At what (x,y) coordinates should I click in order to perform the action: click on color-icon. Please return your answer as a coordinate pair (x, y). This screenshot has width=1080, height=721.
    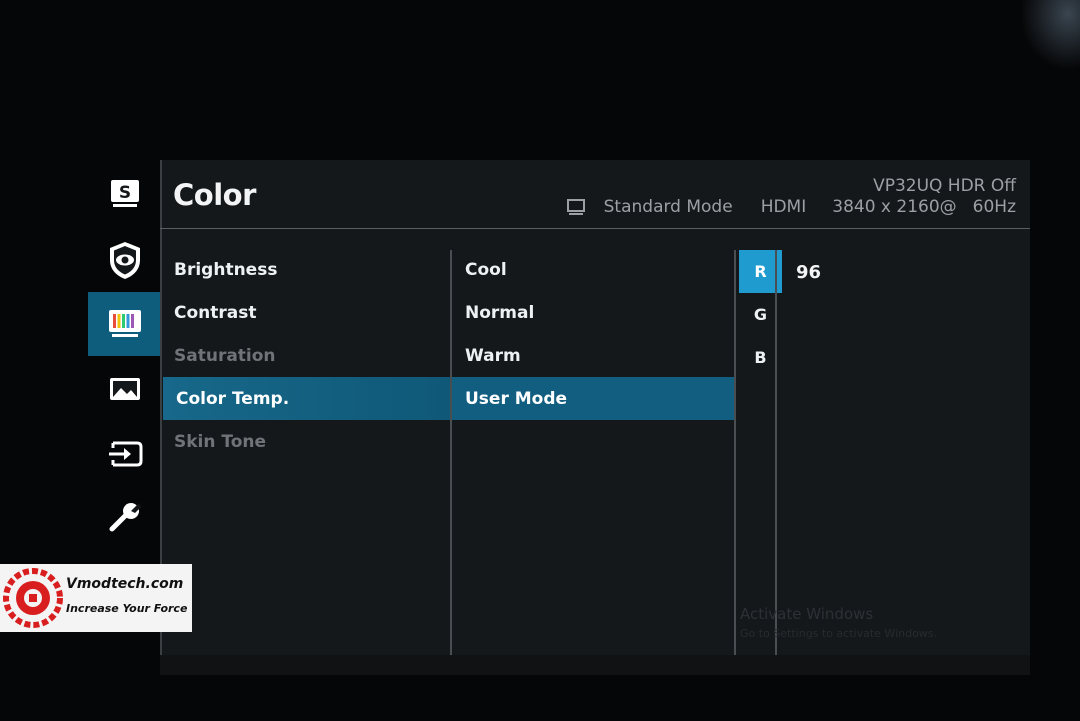
    Looking at the image, I should click on (124, 323).